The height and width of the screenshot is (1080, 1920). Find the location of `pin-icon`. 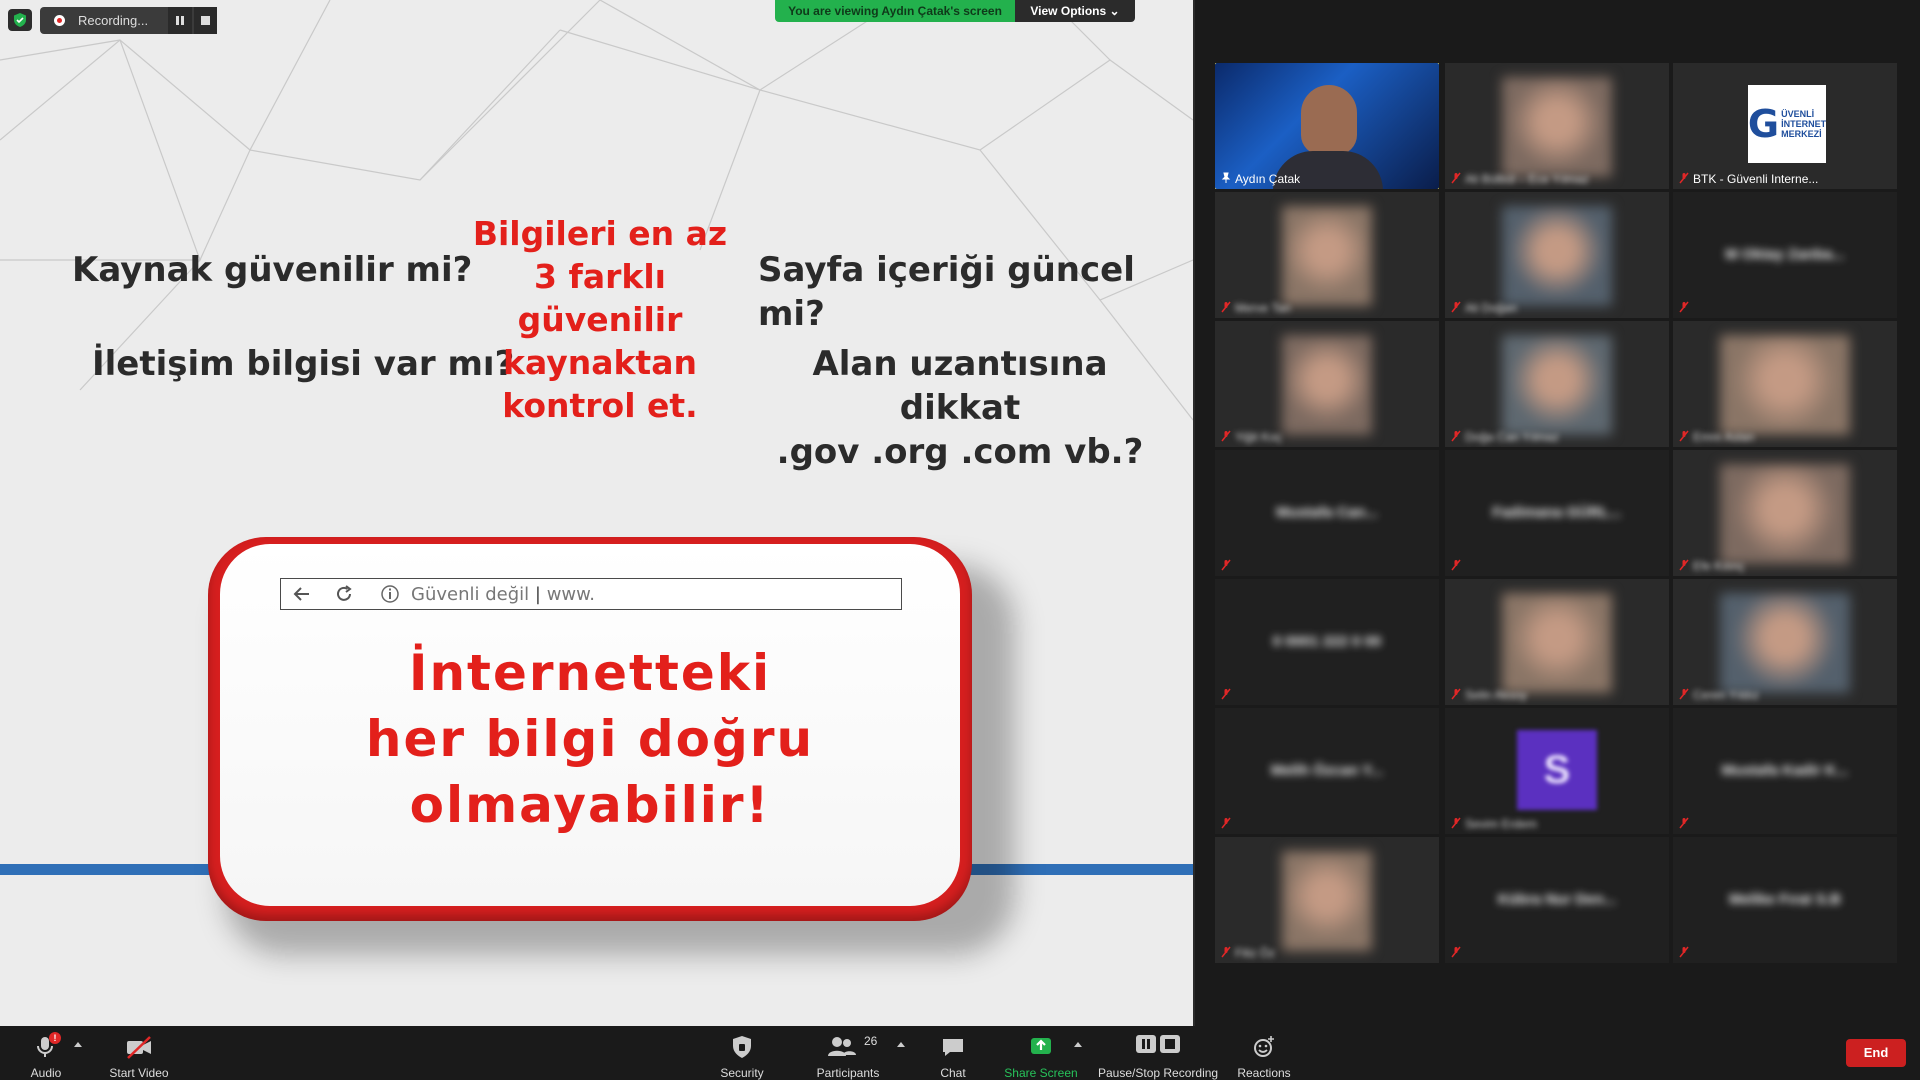

pin-icon is located at coordinates (1226, 177).